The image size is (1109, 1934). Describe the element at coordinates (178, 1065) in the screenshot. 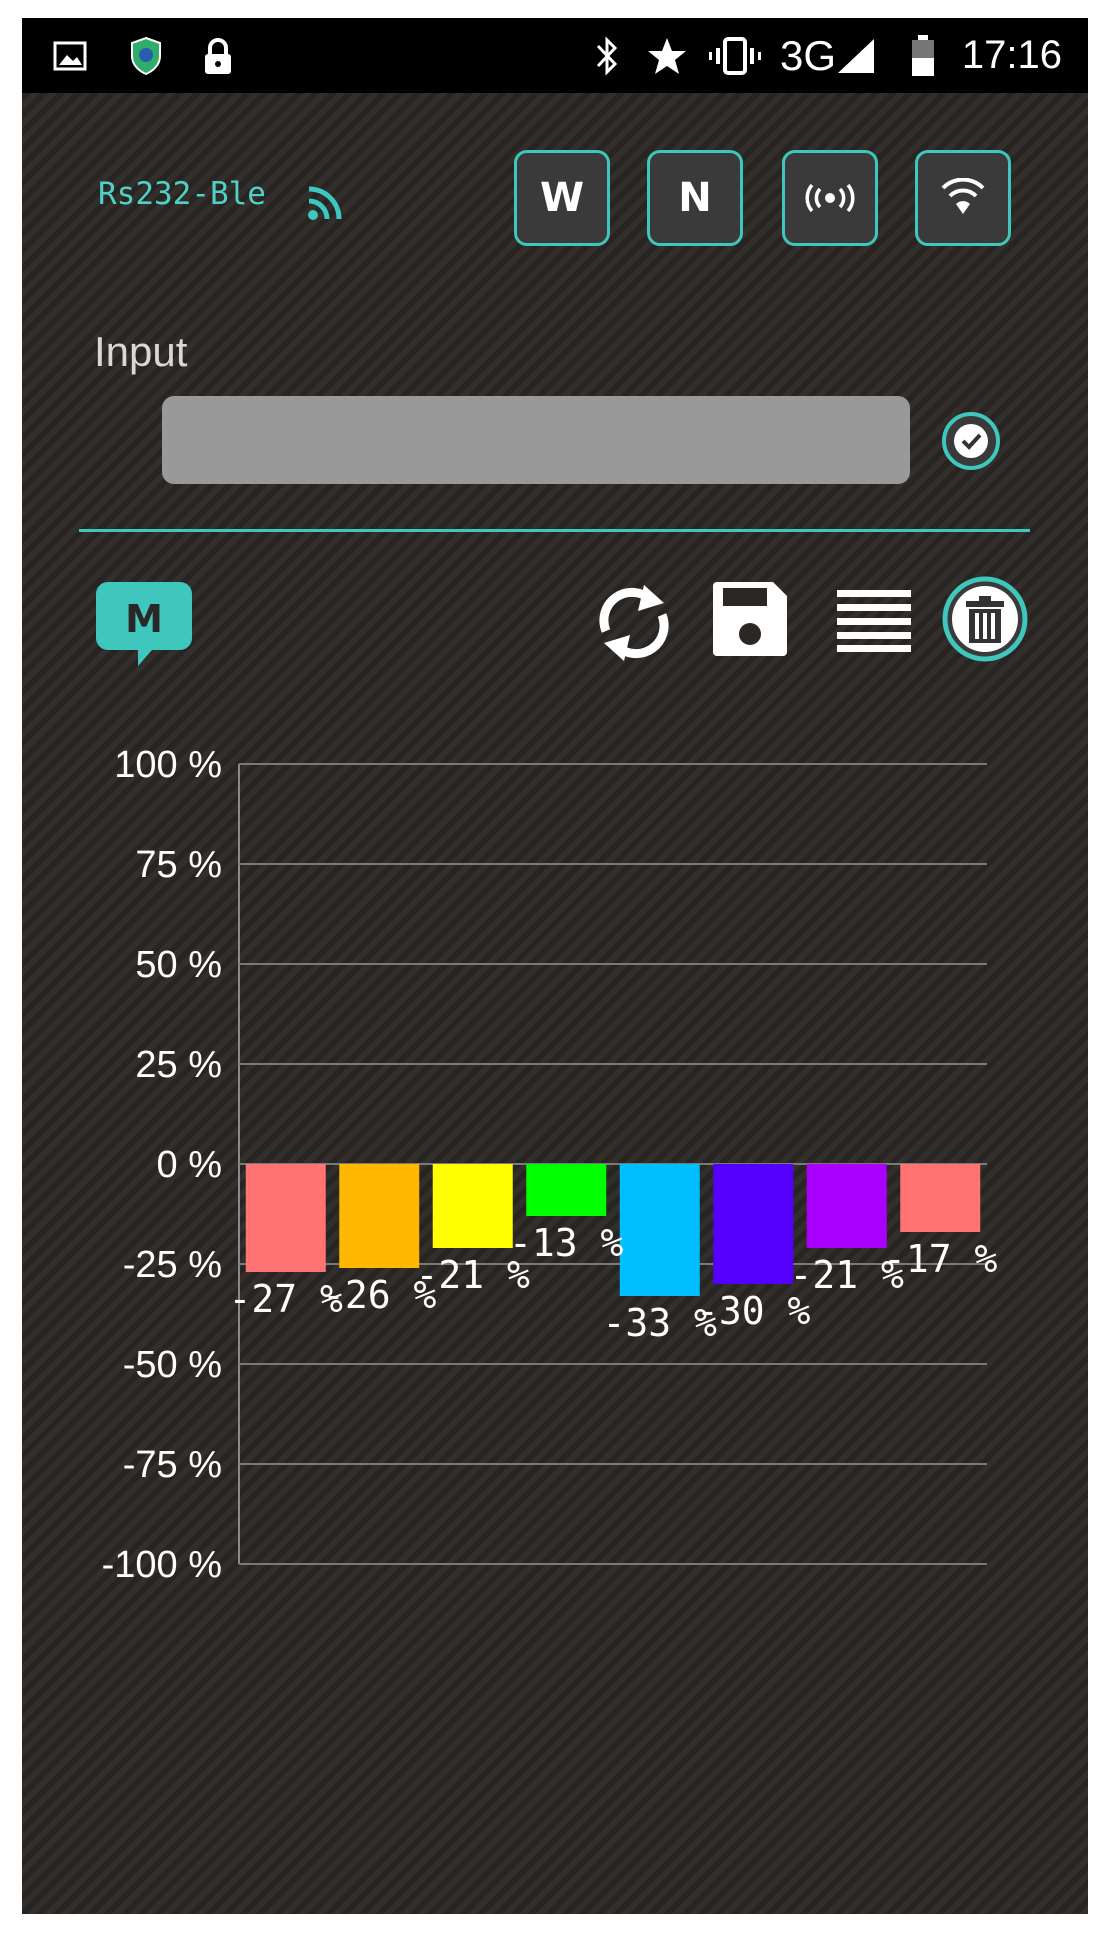

I see `y-tick-label: 25 %` at that location.